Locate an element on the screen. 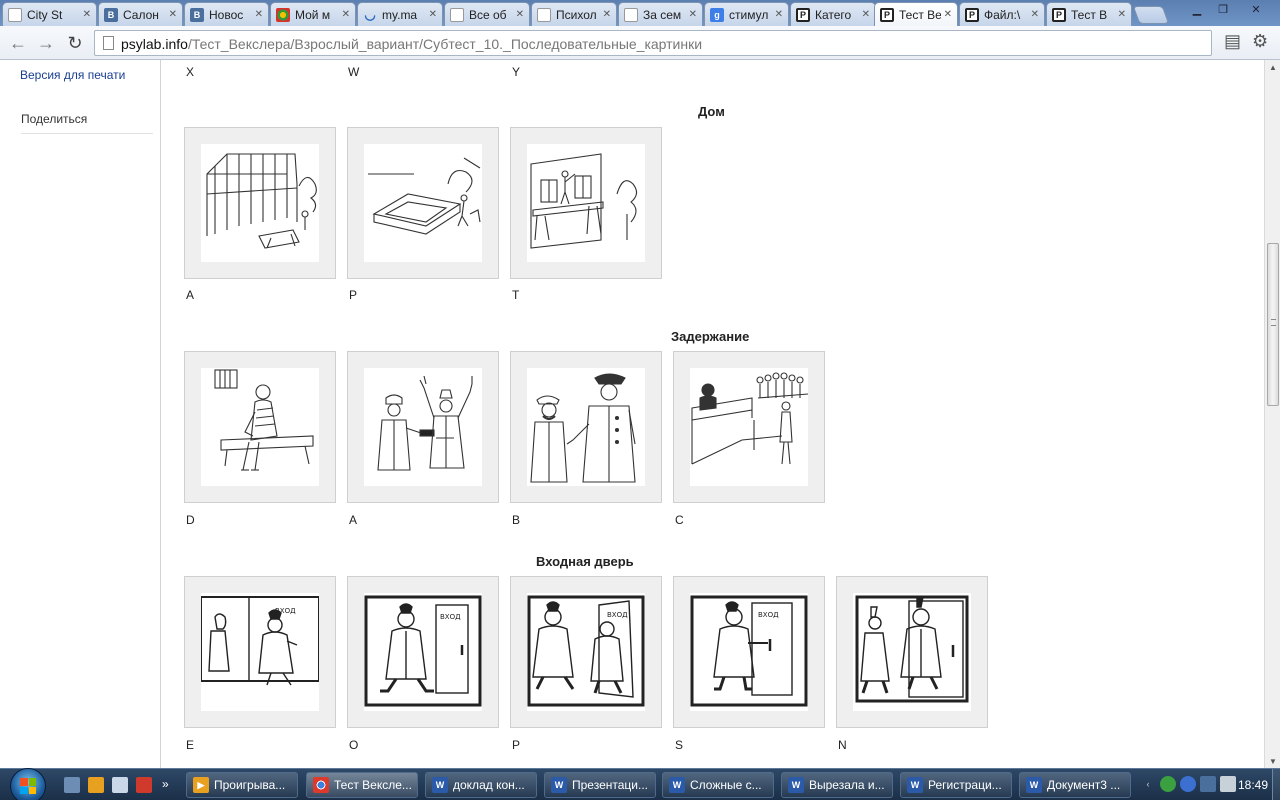 This screenshot has width=1280, height=800. browser-tab: Психол ✕ is located at coordinates (574, 14).